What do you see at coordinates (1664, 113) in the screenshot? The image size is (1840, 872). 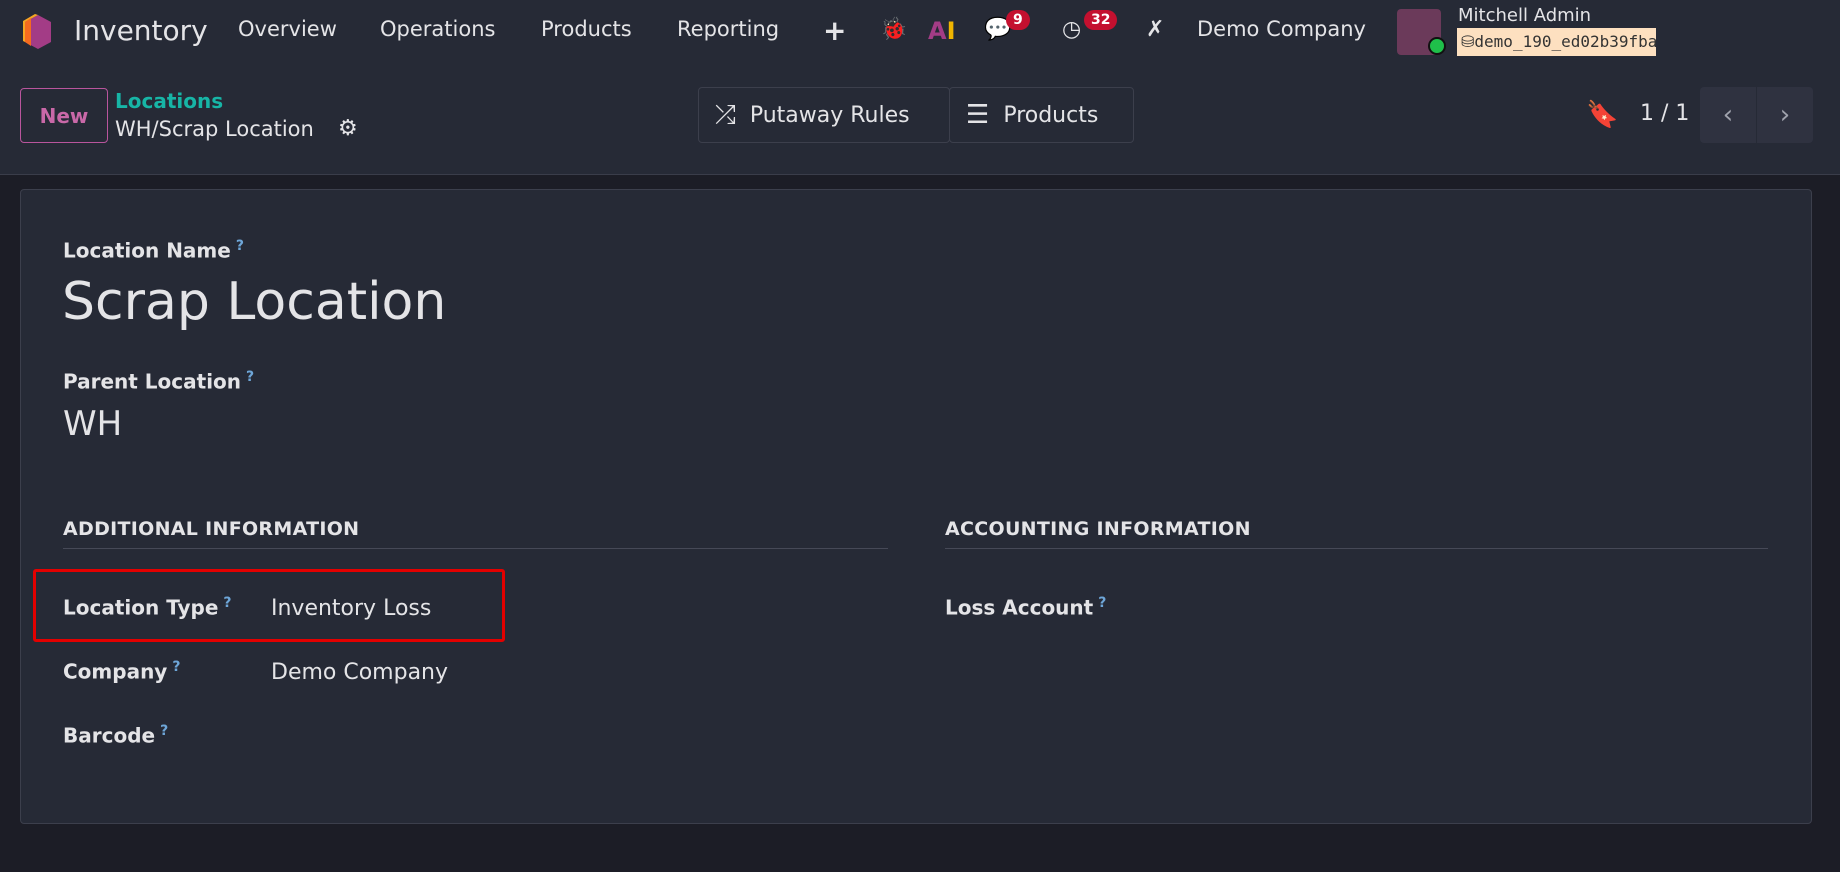 I see `pager-value: 1 / 1` at bounding box center [1664, 113].